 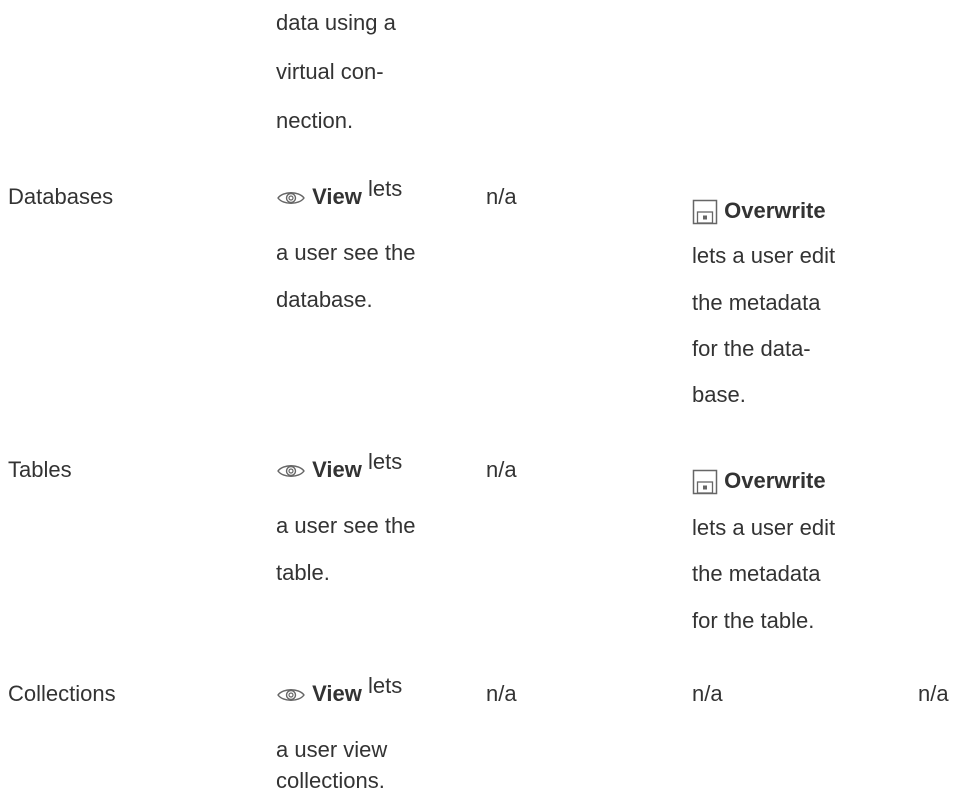 What do you see at coordinates (753, 620) in the screenshot?
I see `overwrite-desc-line: for the table.` at bounding box center [753, 620].